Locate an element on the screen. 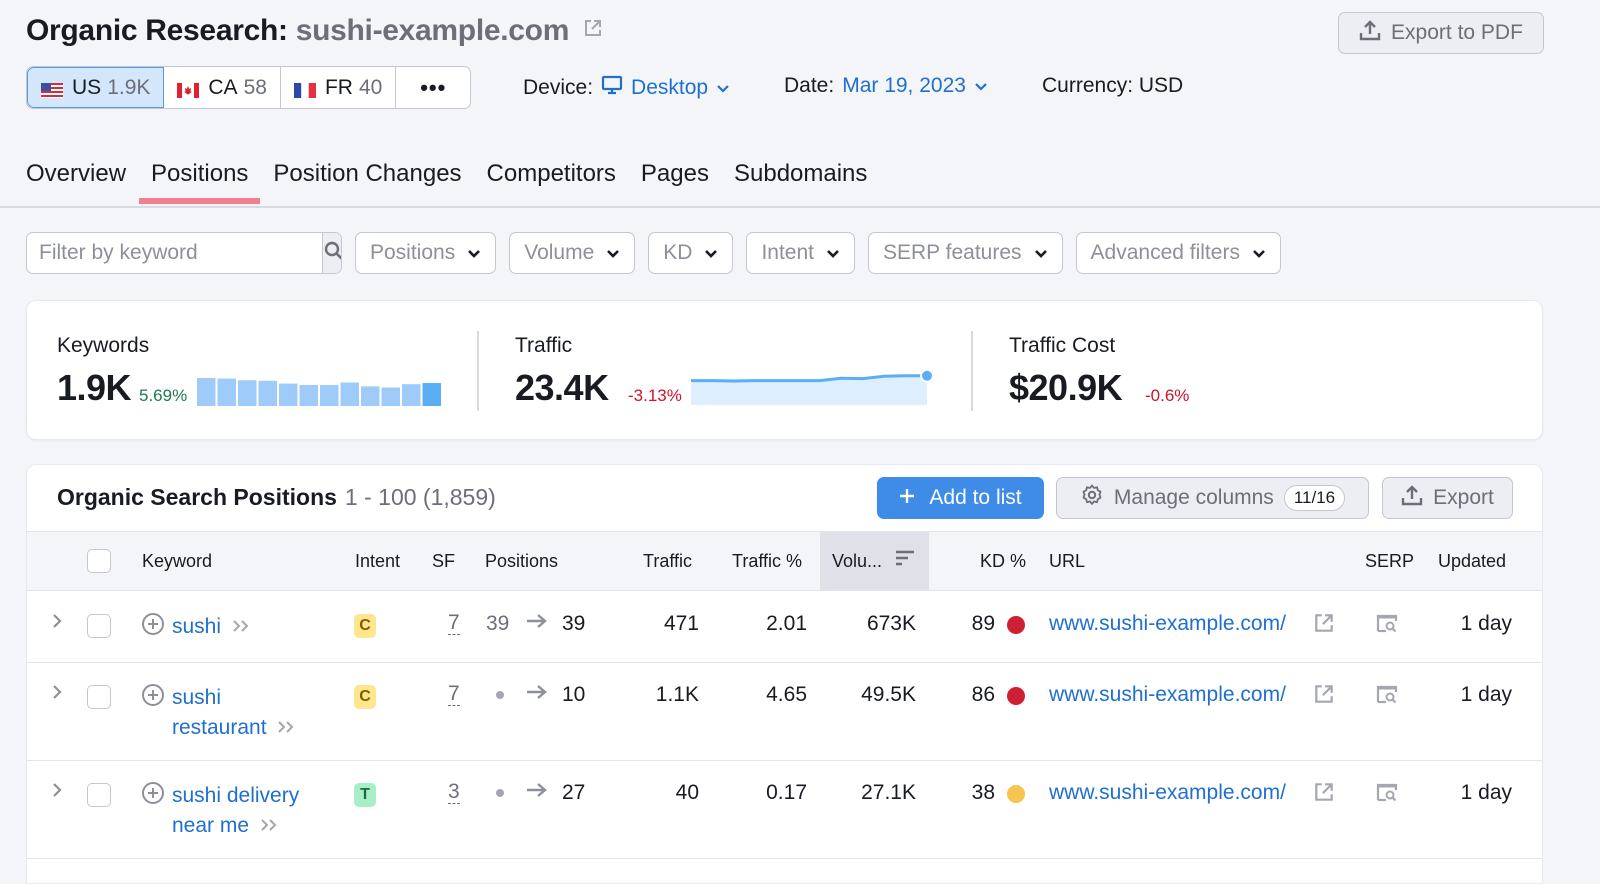  column-sf: SF is located at coordinates (443, 561).